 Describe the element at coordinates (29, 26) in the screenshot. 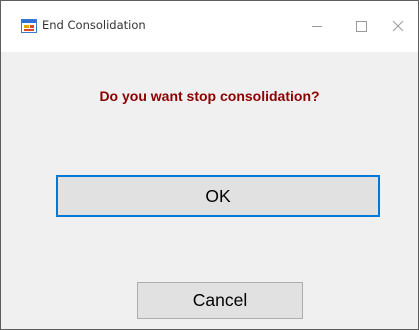

I see `windows-form-icon` at that location.